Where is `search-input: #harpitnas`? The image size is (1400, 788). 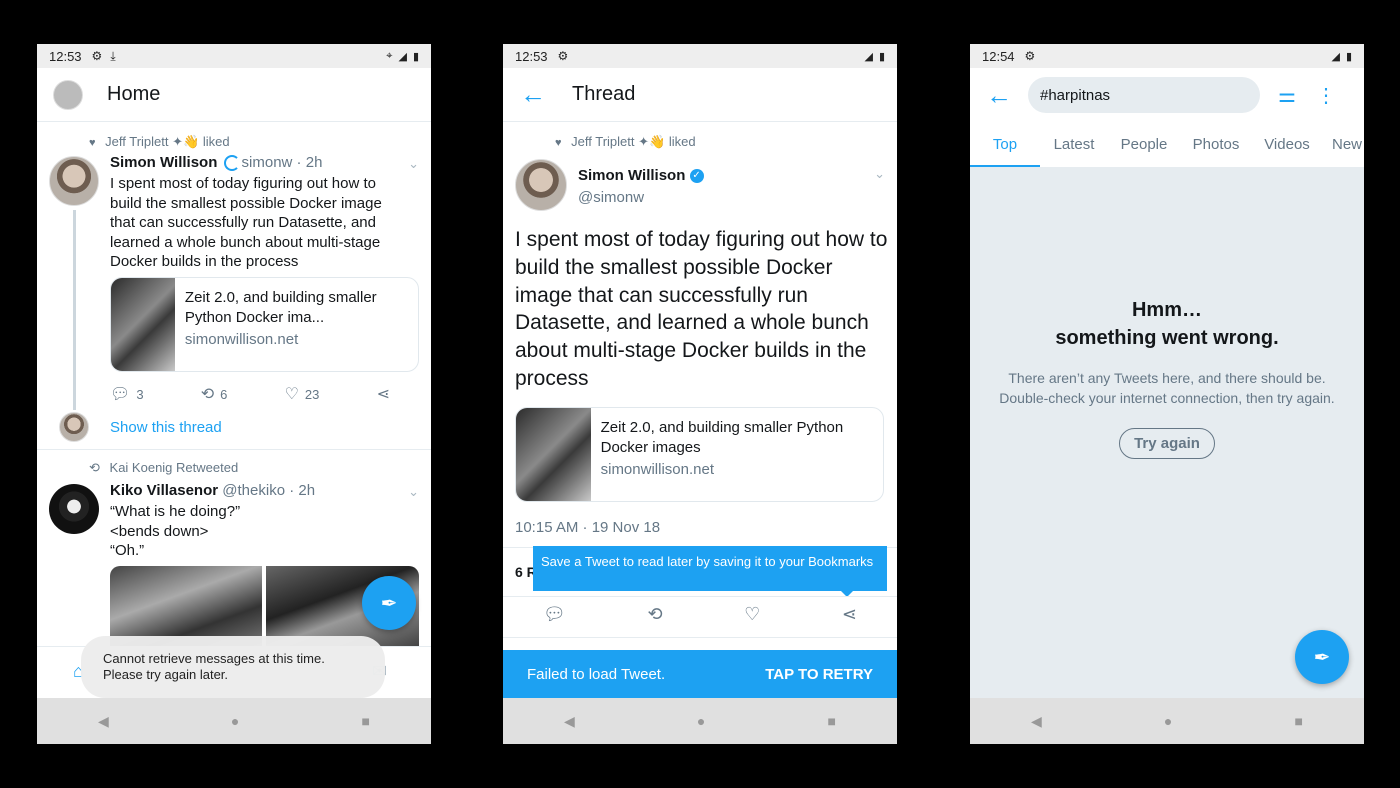 search-input: #harpitnas is located at coordinates (1144, 95).